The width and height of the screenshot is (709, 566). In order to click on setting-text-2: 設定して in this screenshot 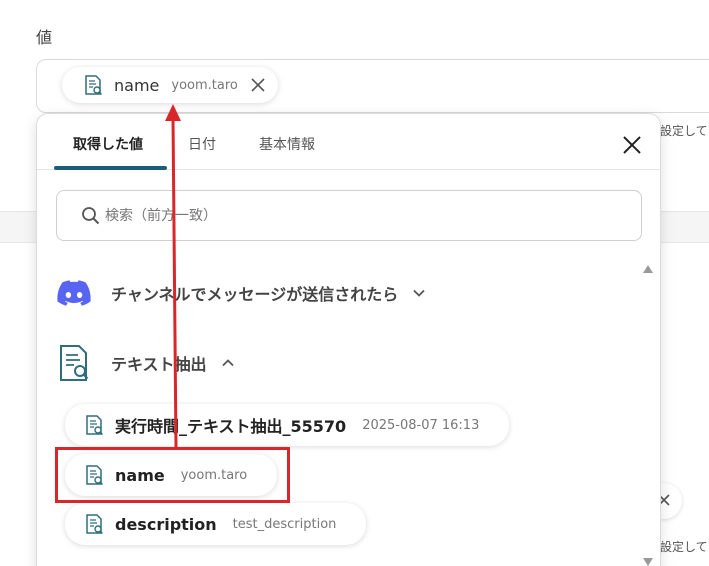, I will do `click(684, 547)`.